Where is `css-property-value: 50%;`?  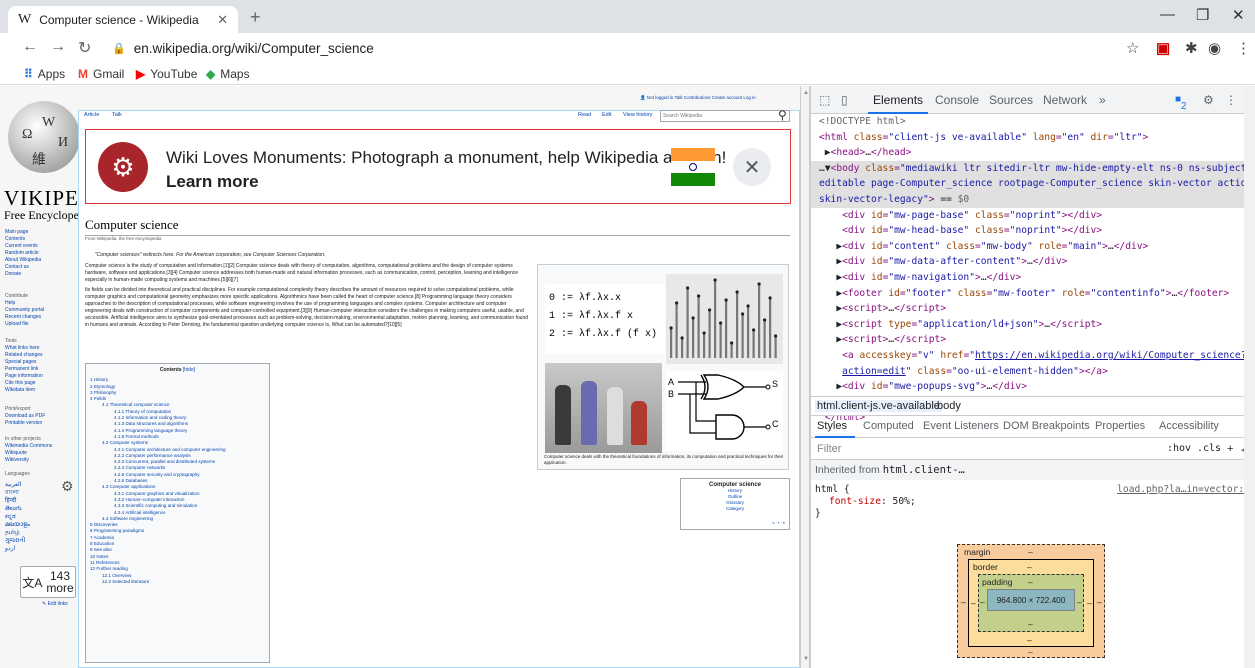 css-property-value: 50%; is located at coordinates (904, 501).